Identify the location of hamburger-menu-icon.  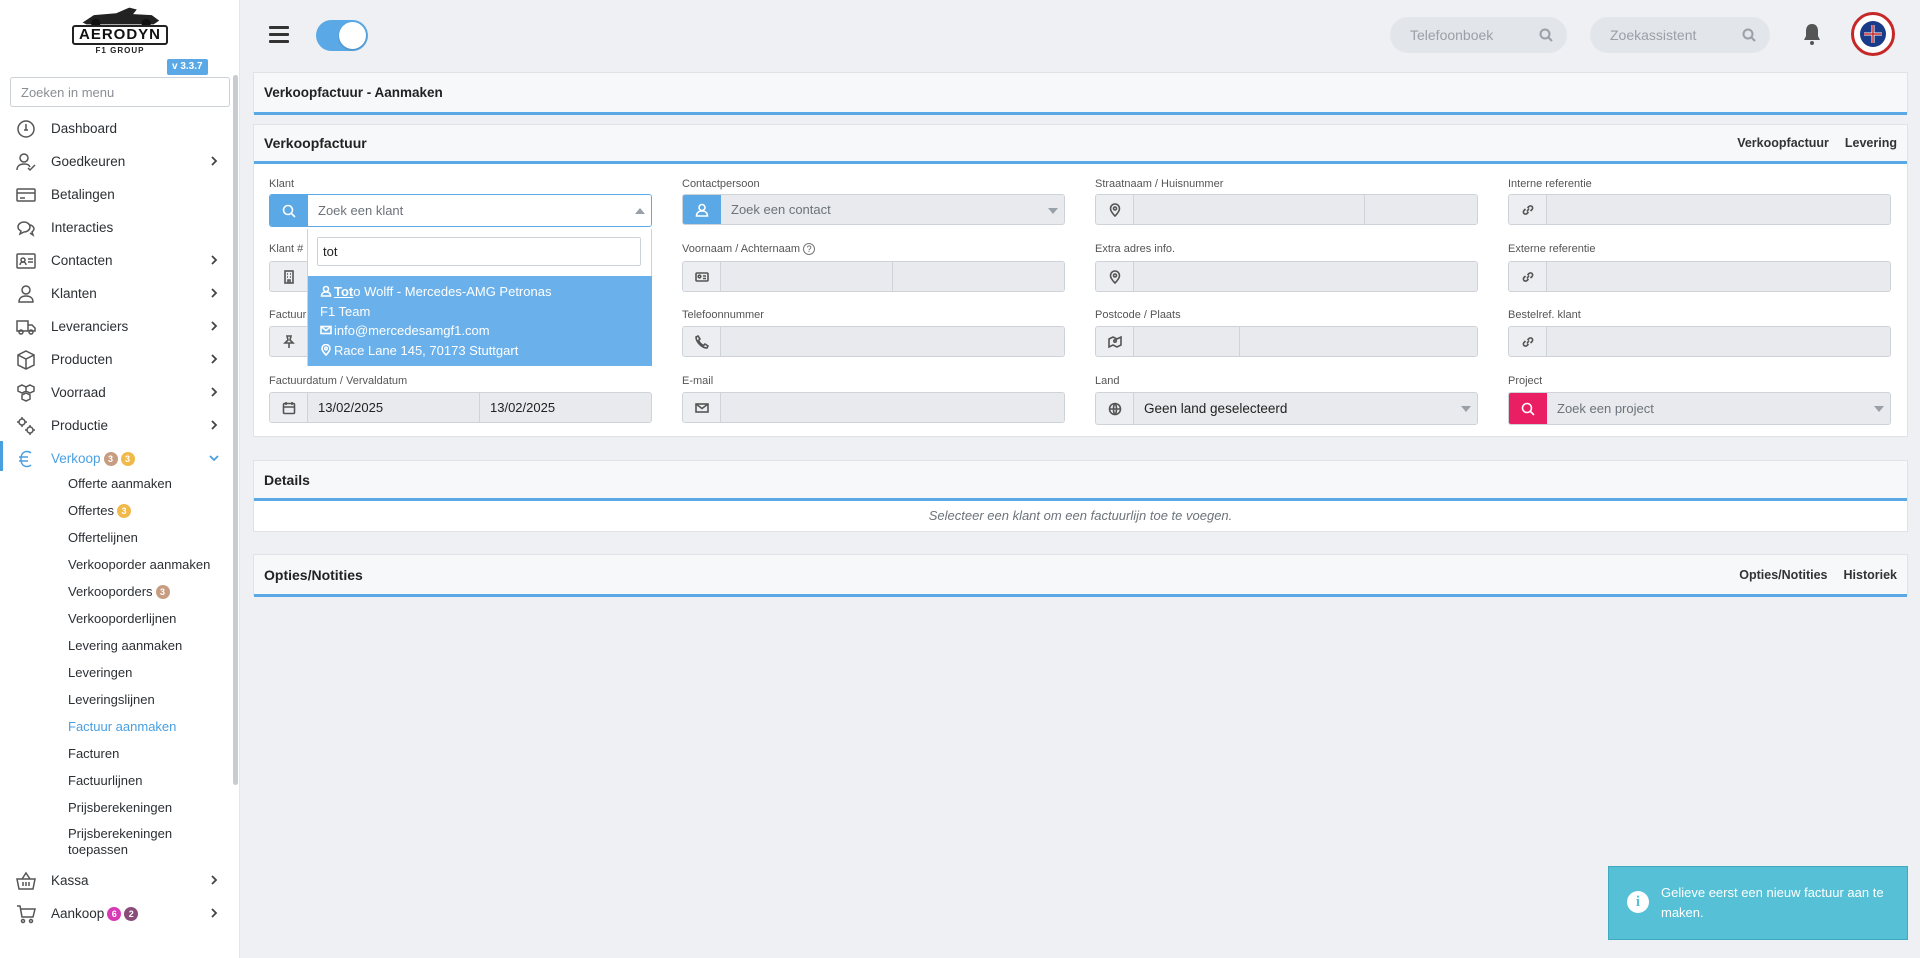
(279, 35).